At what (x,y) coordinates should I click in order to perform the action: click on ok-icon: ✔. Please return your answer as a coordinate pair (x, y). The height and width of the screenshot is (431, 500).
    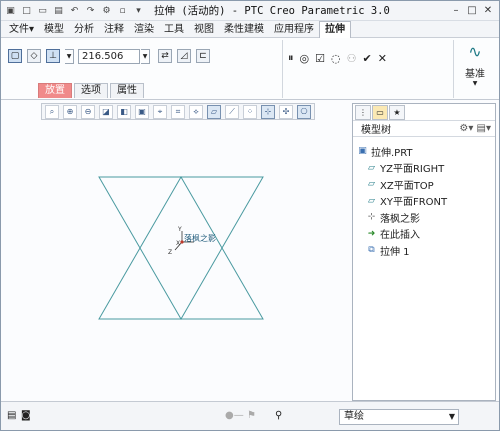
    Looking at the image, I should click on (366, 58).